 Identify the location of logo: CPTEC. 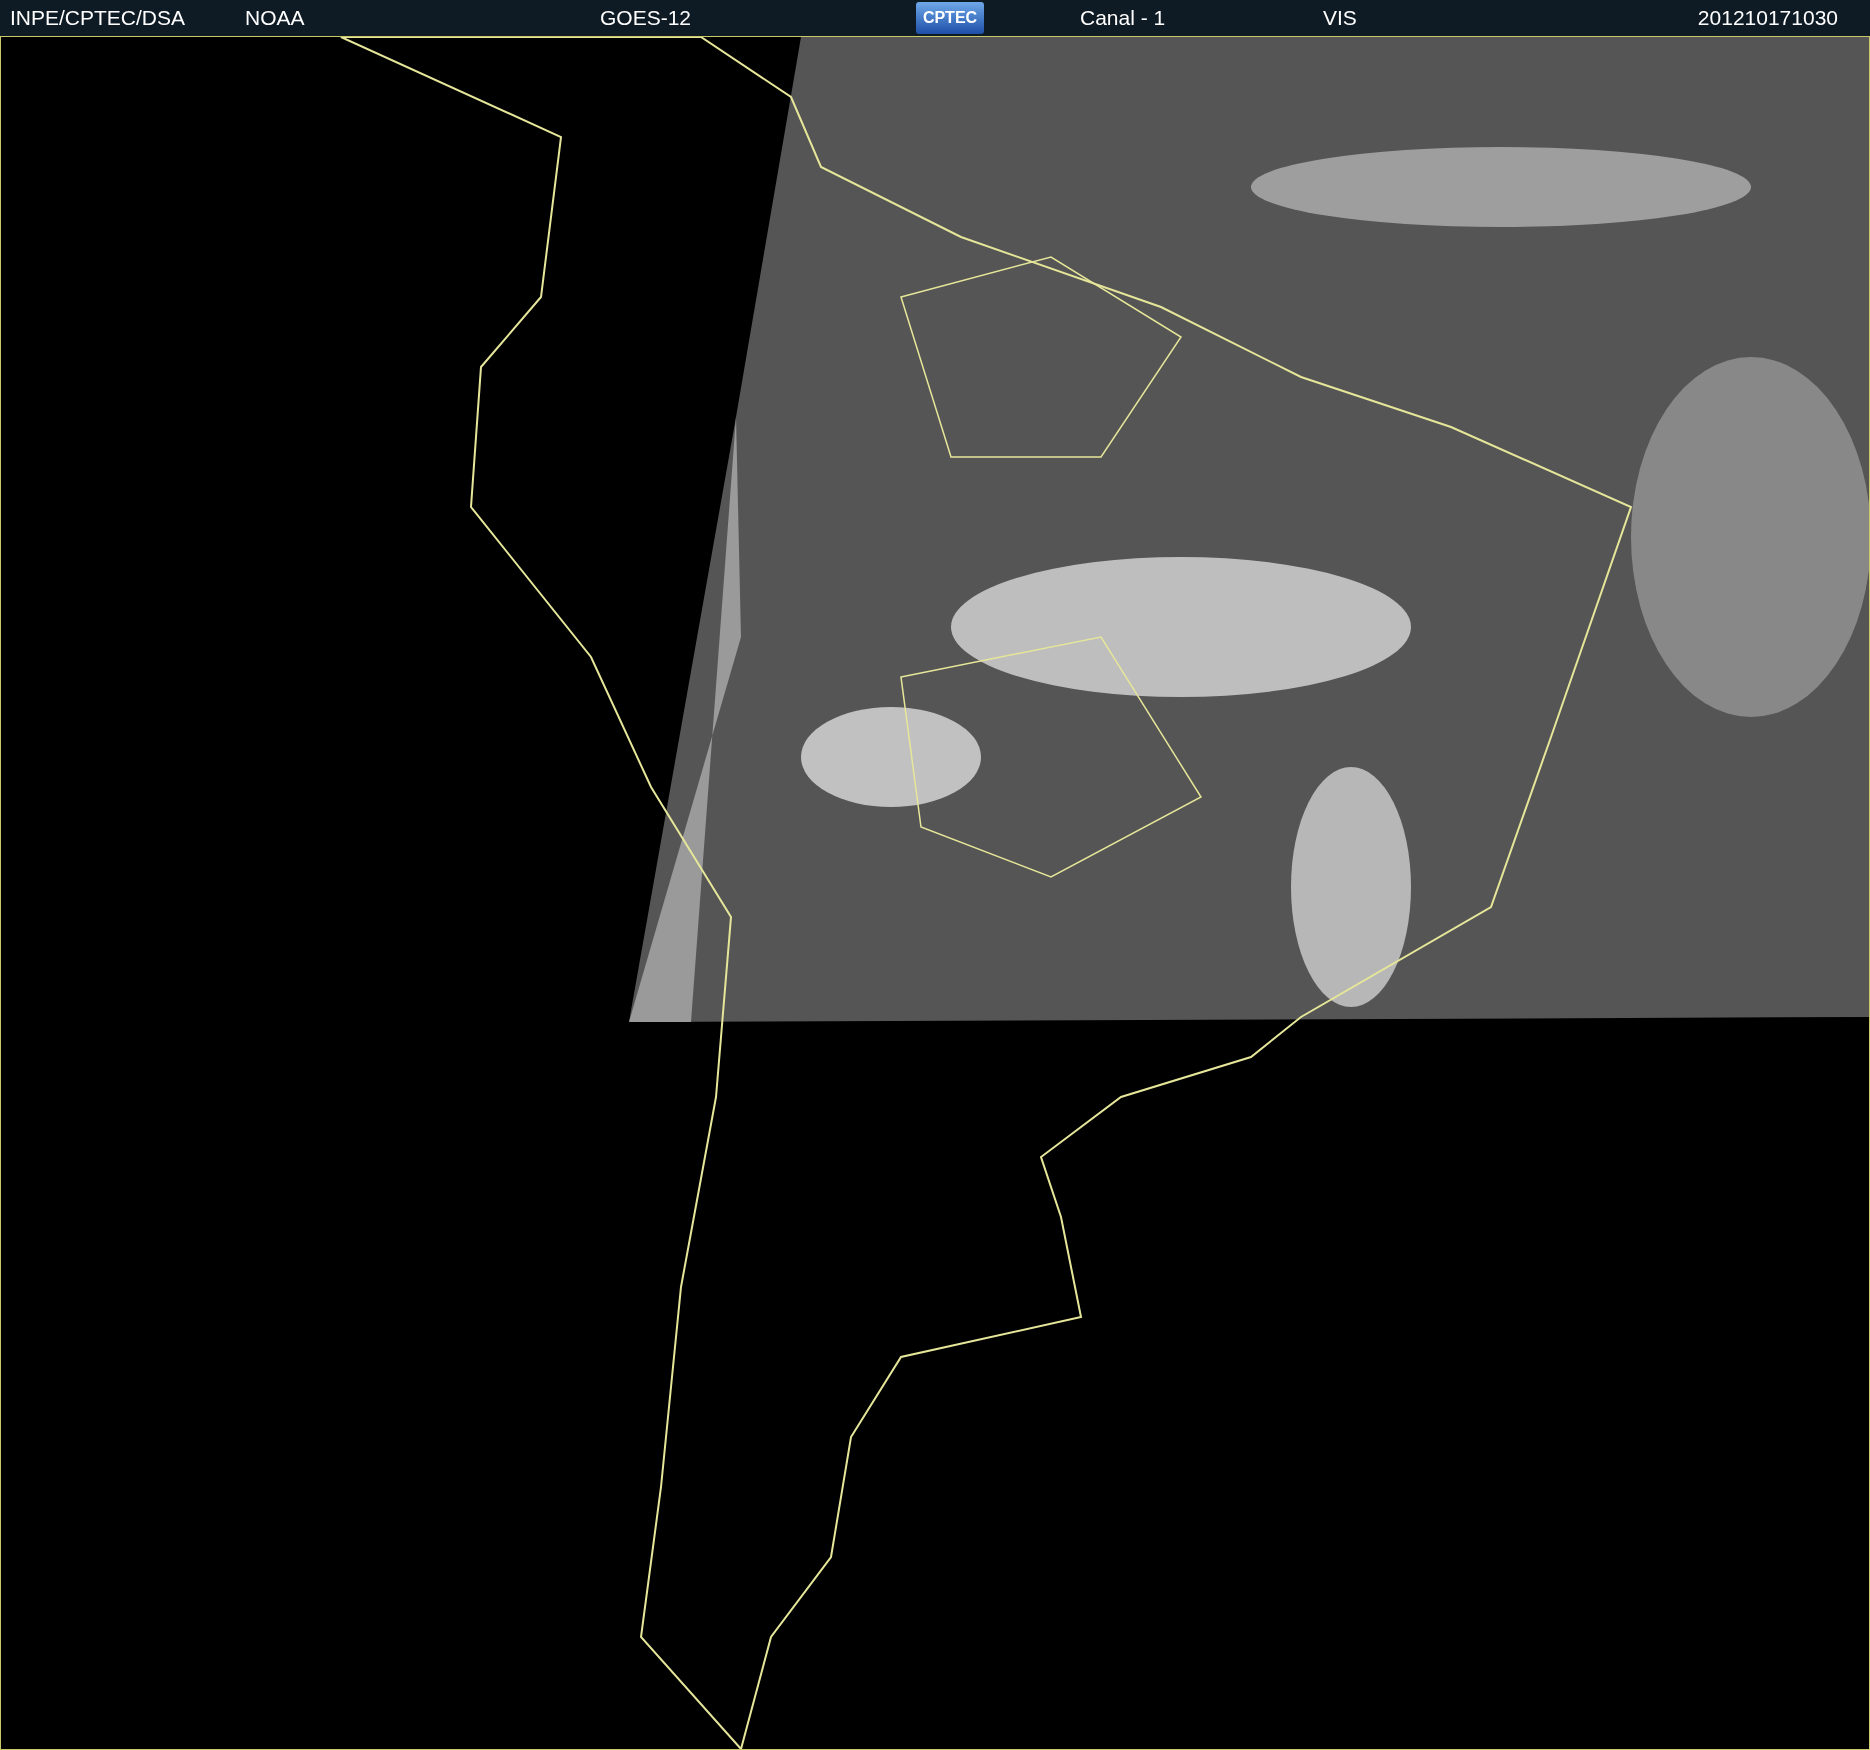
(950, 18).